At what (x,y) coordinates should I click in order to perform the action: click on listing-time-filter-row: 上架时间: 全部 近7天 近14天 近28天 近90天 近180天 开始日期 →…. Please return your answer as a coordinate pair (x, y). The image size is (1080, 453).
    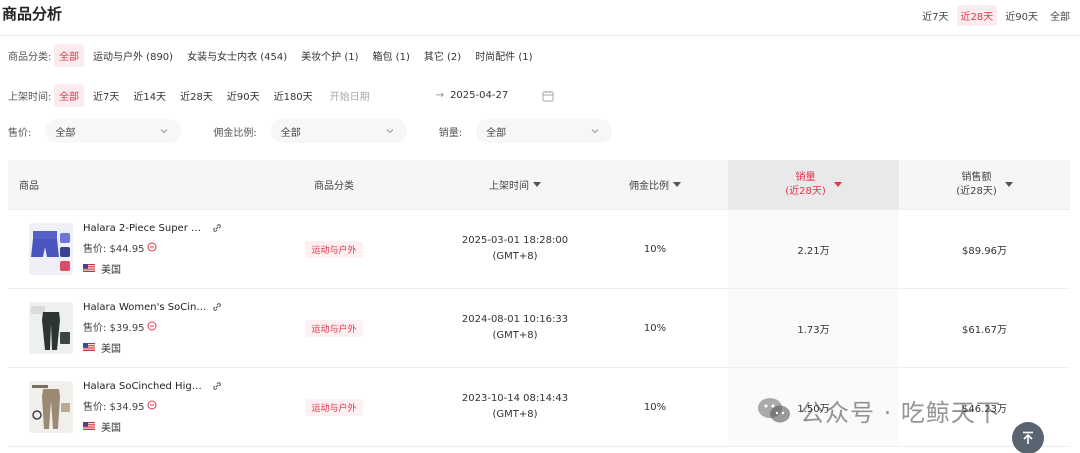
    Looking at the image, I should click on (277, 95).